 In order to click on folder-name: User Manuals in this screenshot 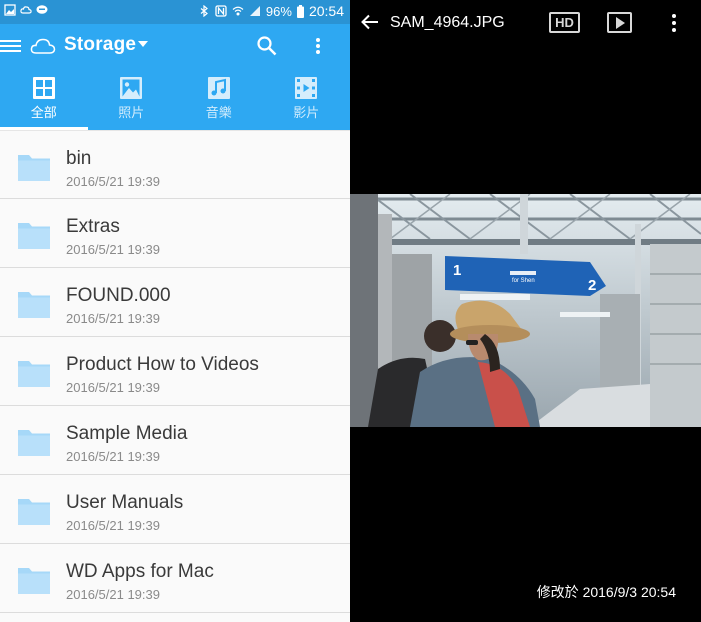, I will do `click(125, 502)`.